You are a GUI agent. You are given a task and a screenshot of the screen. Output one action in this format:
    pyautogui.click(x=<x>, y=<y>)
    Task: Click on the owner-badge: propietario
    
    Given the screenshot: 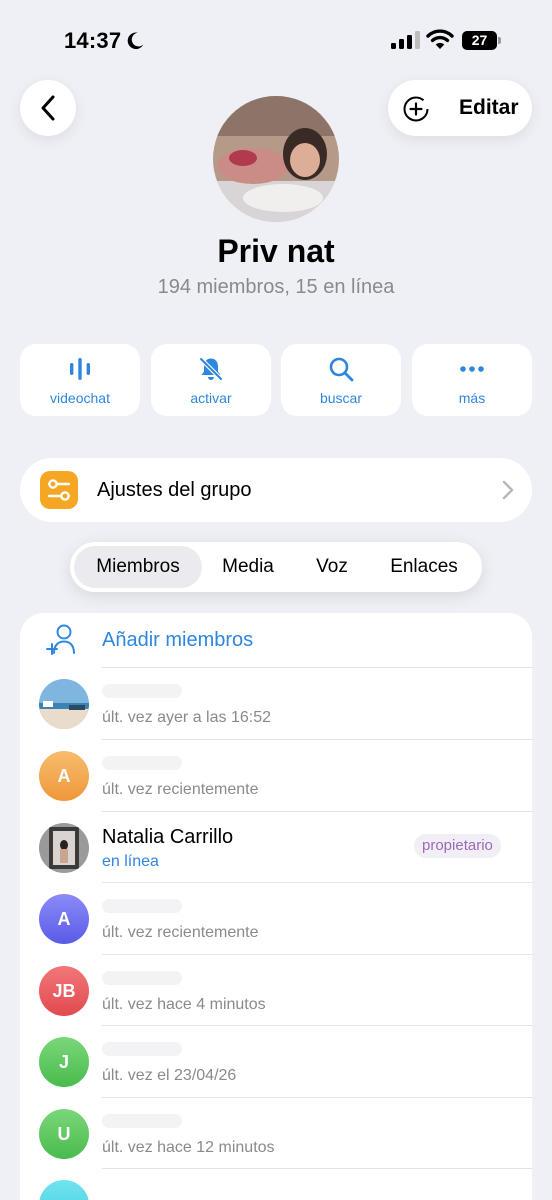 What is the action you would take?
    pyautogui.click(x=457, y=846)
    